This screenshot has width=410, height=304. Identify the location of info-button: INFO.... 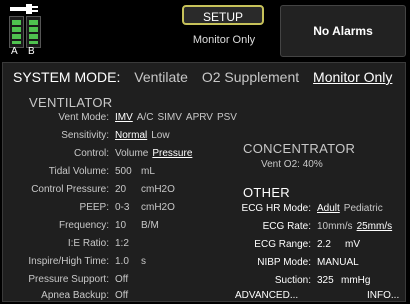
(383, 295).